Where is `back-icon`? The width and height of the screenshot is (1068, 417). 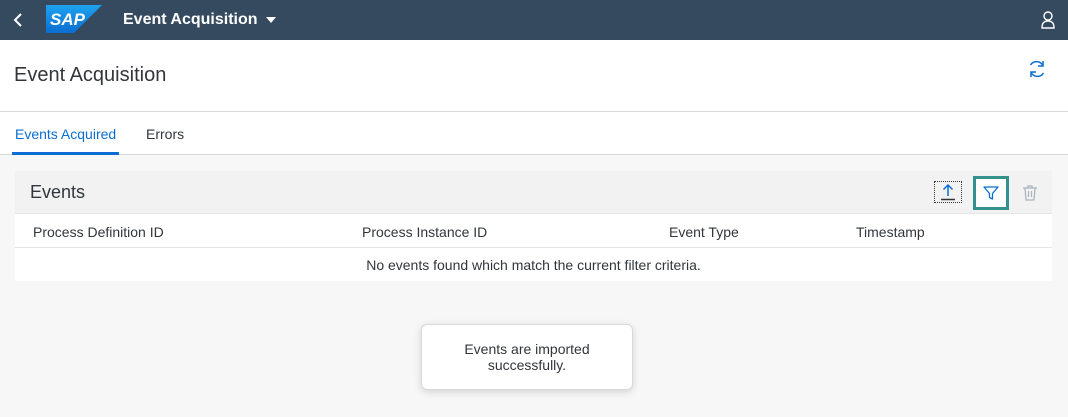
back-icon is located at coordinates (17, 20).